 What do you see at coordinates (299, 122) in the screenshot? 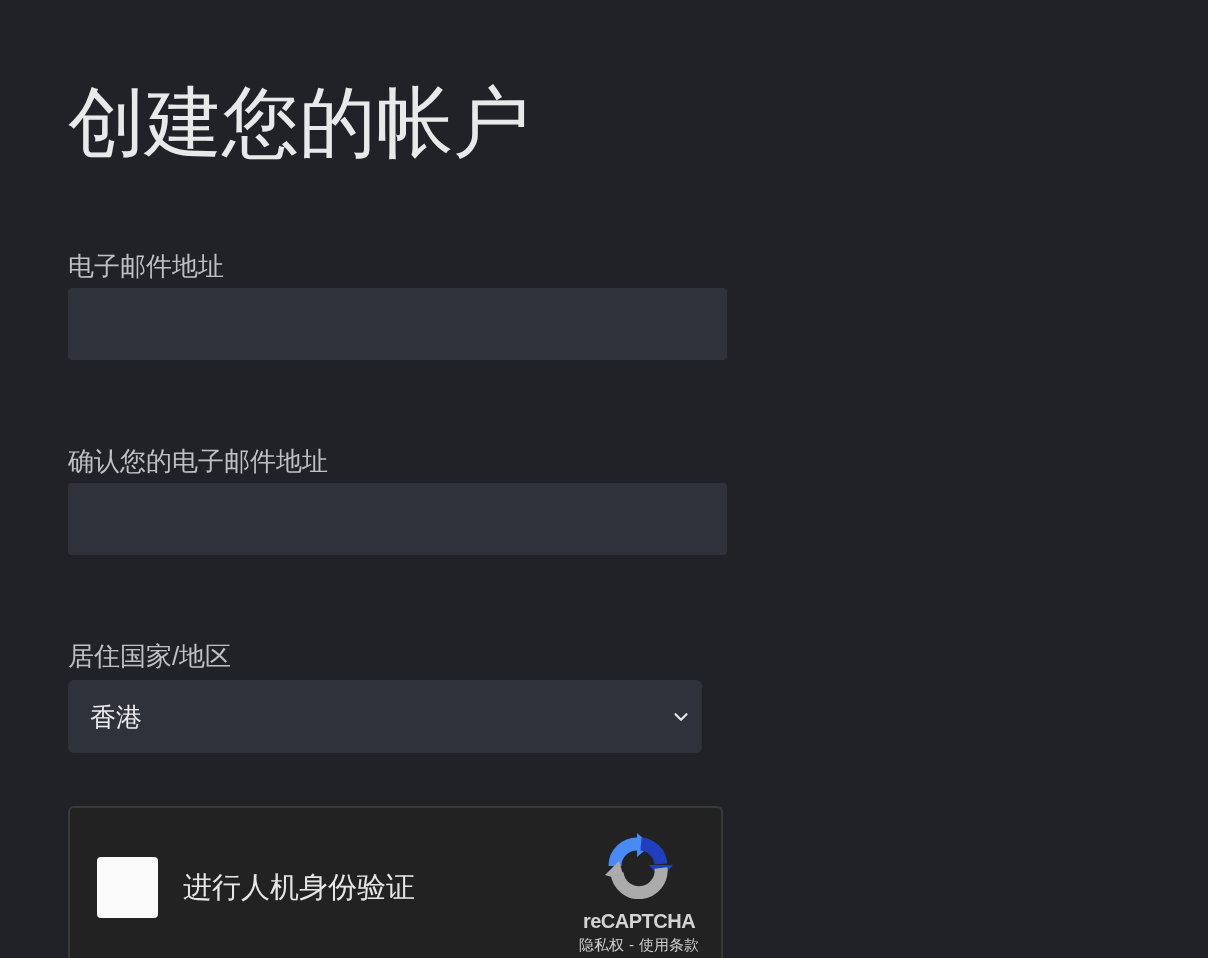
I see `page-title: 创建您的帐户` at bounding box center [299, 122].